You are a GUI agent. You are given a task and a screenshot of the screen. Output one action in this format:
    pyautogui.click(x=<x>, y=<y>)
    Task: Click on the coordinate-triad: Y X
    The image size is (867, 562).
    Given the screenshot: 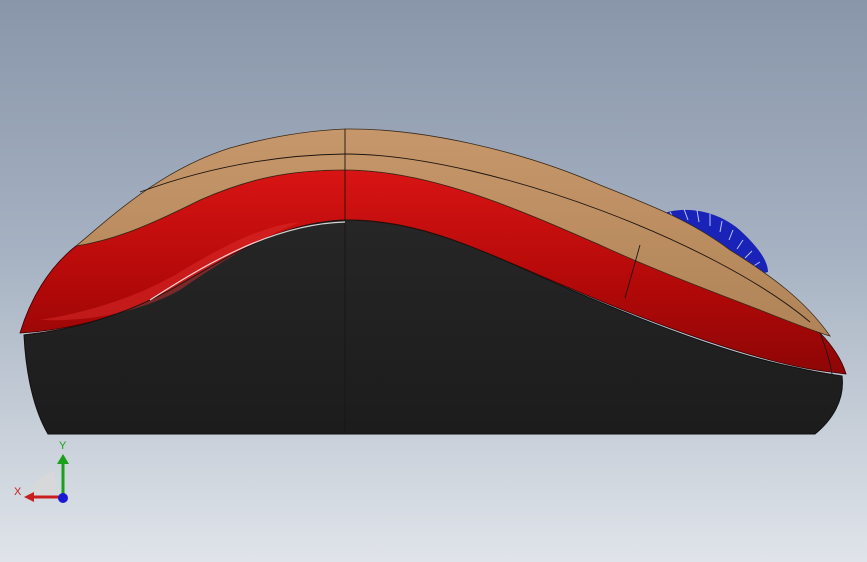 What is the action you would take?
    pyautogui.click(x=45, y=475)
    